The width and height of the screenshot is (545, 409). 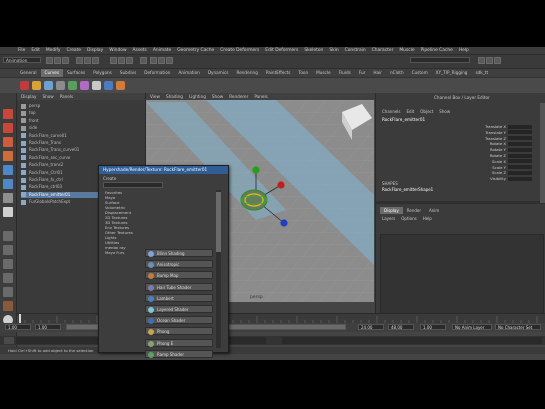 What do you see at coordinates (489, 60) in the screenshot?
I see `tool-settings-toggle-icon` at bounding box center [489, 60].